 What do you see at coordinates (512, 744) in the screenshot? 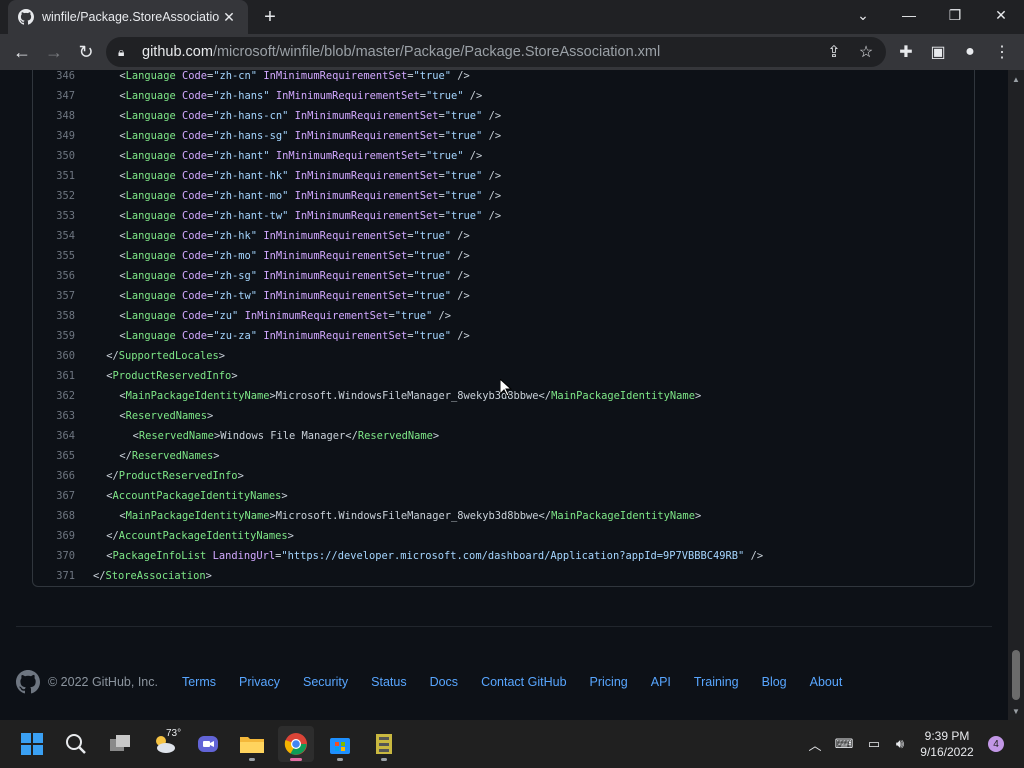
I see `windows-taskbar: 73° ︿ ⌨ ▭ 🔊︎ 9:39 PM 9/16/2022 4` at bounding box center [512, 744].